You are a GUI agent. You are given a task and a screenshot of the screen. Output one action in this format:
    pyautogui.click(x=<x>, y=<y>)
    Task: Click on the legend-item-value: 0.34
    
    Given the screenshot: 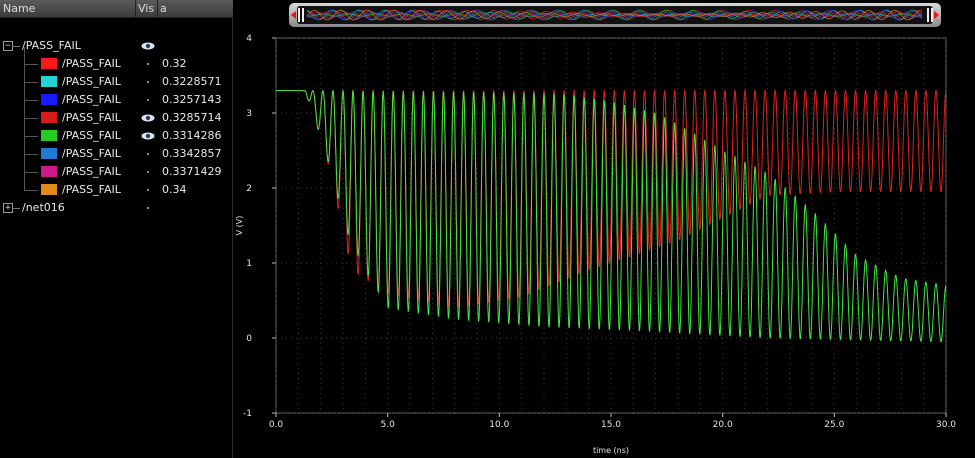 What is the action you would take?
    pyautogui.click(x=174, y=189)
    